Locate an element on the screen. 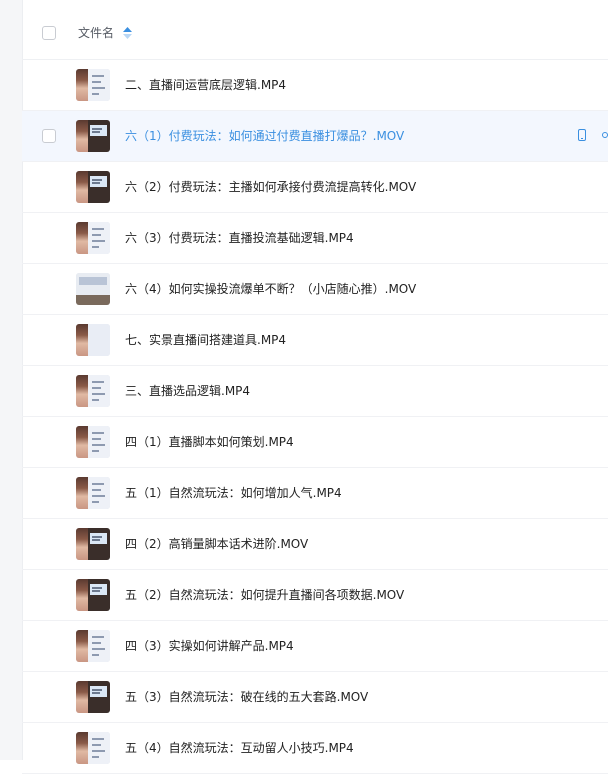  column-header-filename: 文件名 is located at coordinates (96, 33).